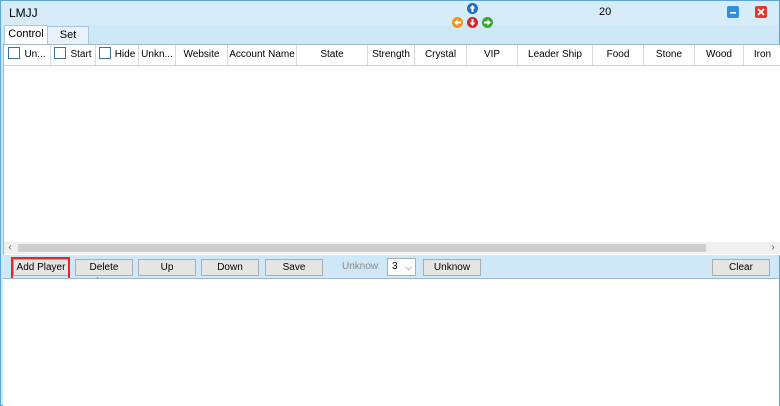 This screenshot has width=780, height=406. What do you see at coordinates (117, 55) in the screenshot?
I see `column-header-hide: Hide` at bounding box center [117, 55].